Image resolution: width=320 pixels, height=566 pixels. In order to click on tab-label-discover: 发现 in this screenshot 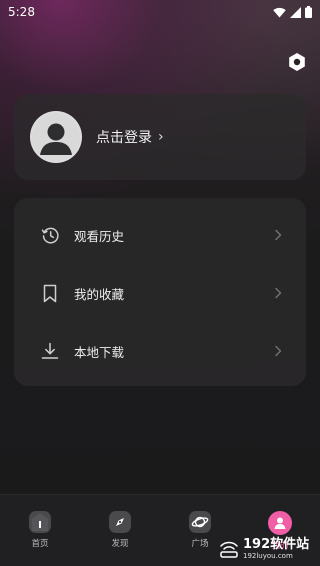, I will do `click(120, 544)`.